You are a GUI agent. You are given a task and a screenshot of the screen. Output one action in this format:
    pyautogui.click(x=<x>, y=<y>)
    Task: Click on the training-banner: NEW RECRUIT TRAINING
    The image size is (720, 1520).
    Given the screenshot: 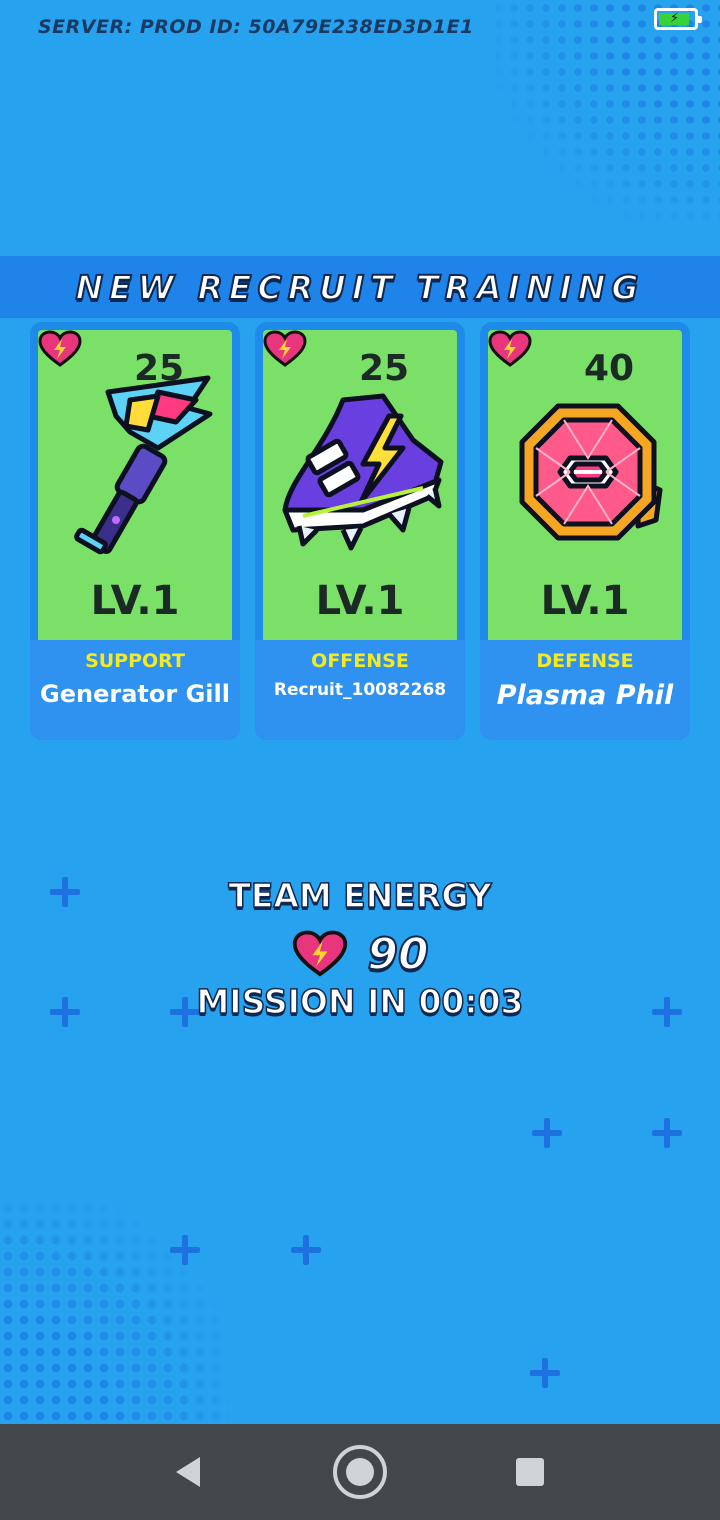 What is the action you would take?
    pyautogui.click(x=360, y=287)
    